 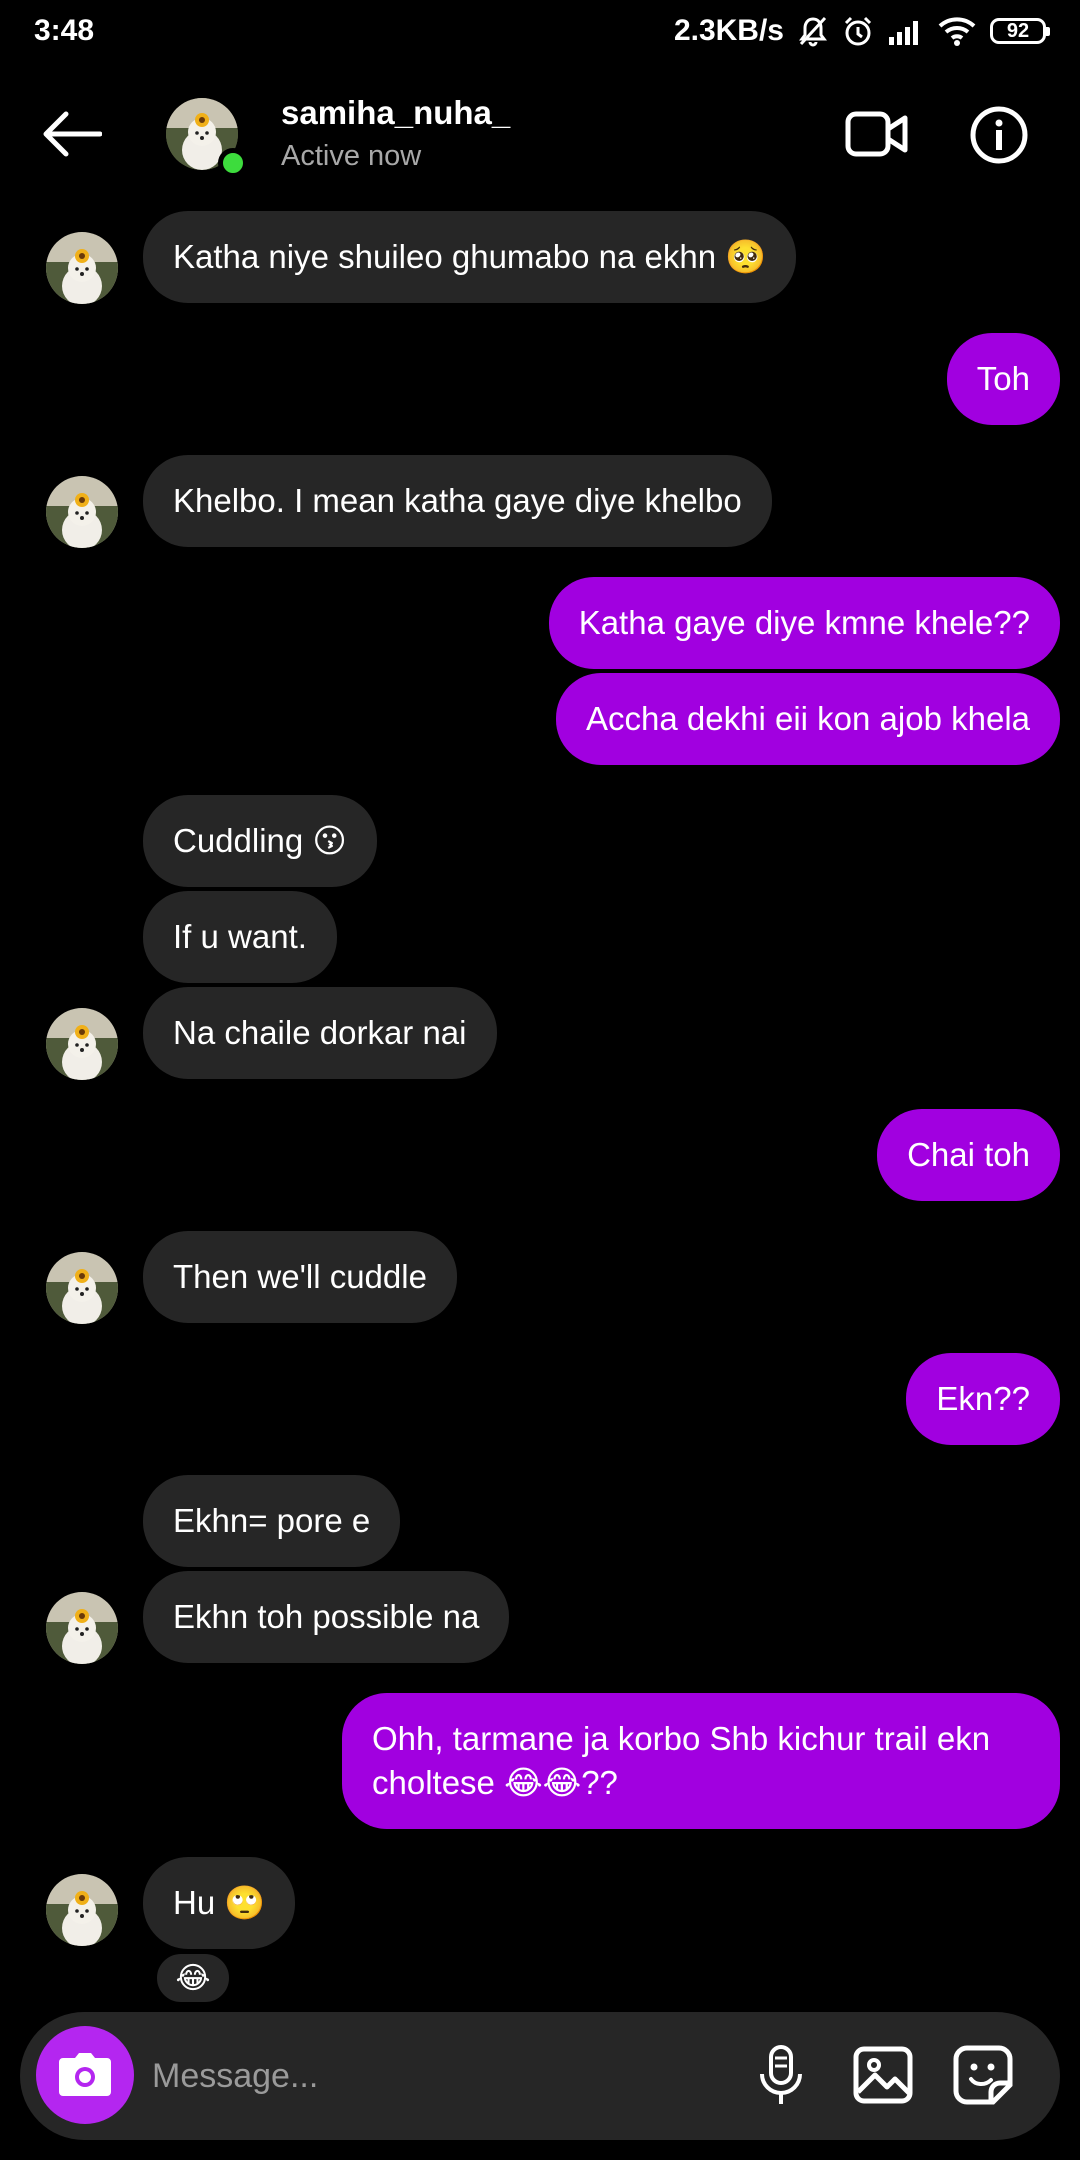 What do you see at coordinates (813, 31) in the screenshot?
I see `mute-bell-icon` at bounding box center [813, 31].